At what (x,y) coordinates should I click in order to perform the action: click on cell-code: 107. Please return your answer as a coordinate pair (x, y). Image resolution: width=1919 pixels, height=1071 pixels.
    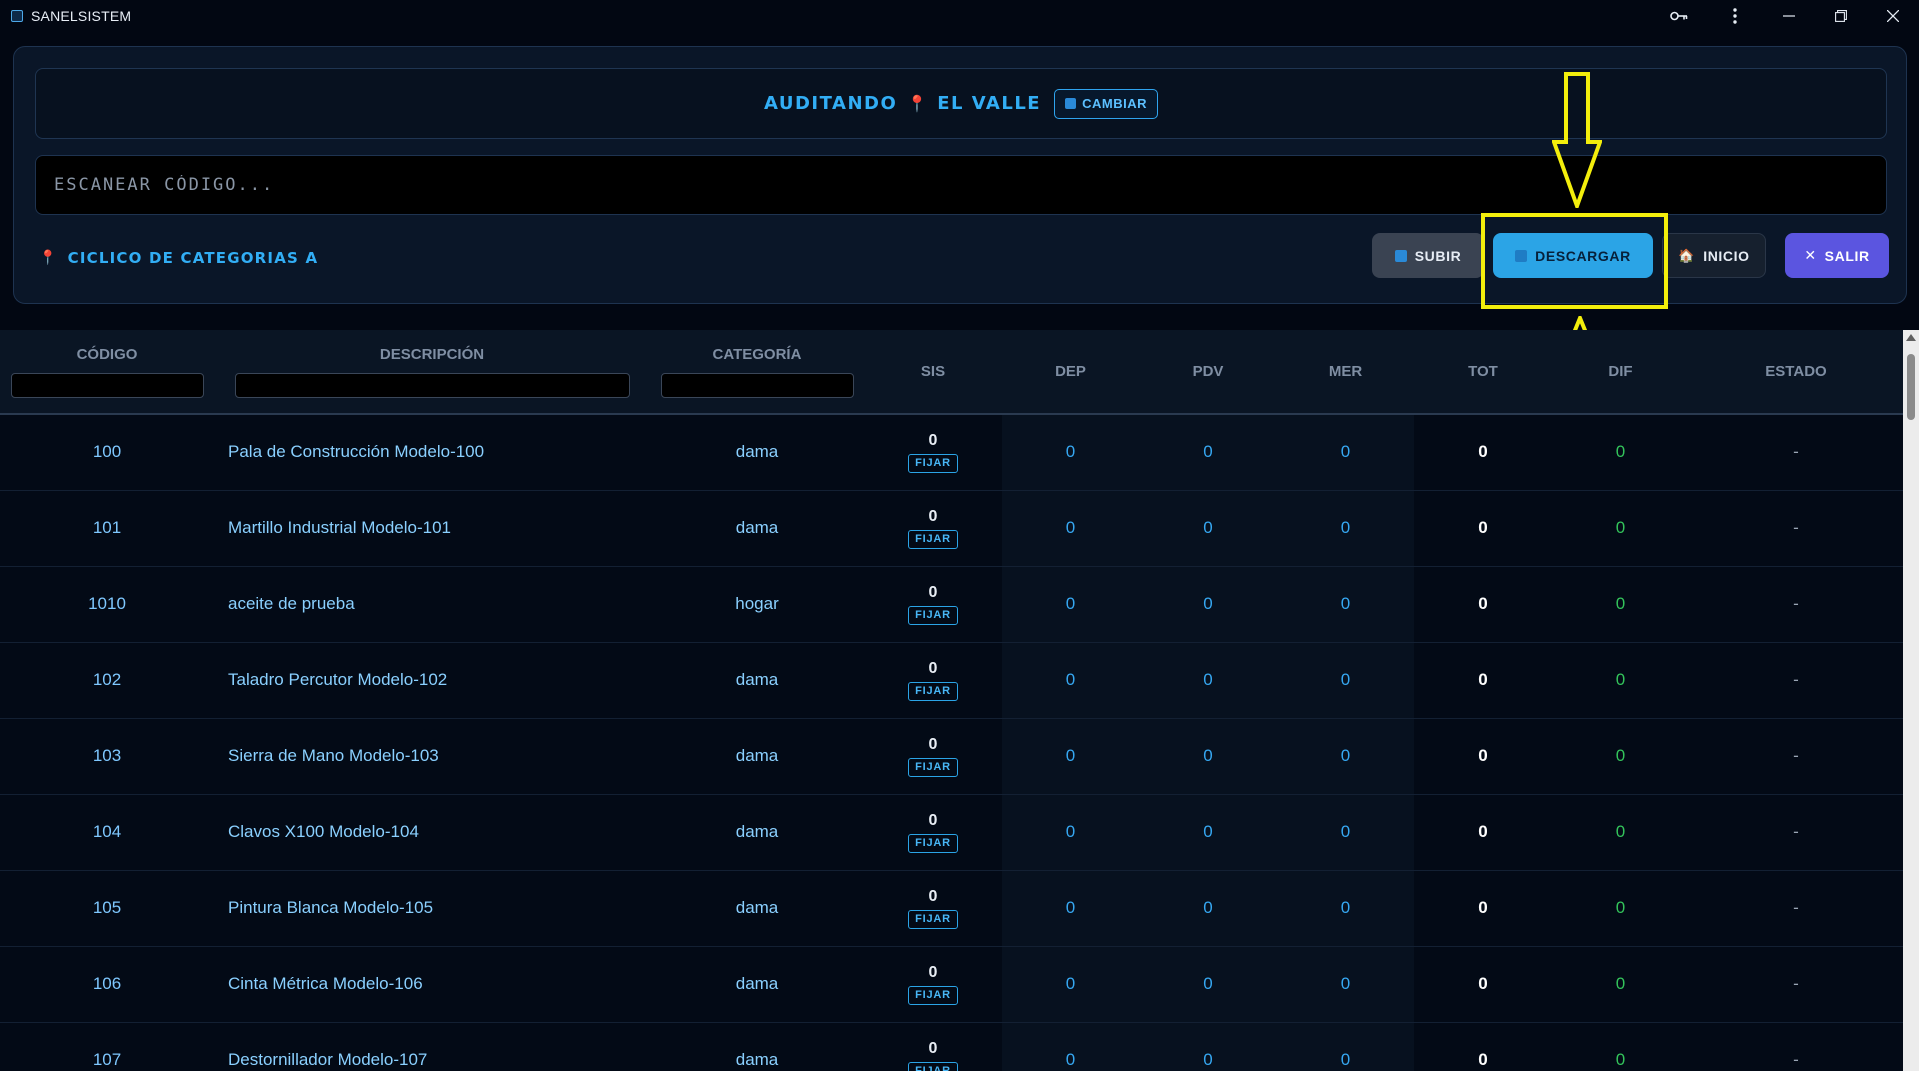
    Looking at the image, I should click on (107, 1059).